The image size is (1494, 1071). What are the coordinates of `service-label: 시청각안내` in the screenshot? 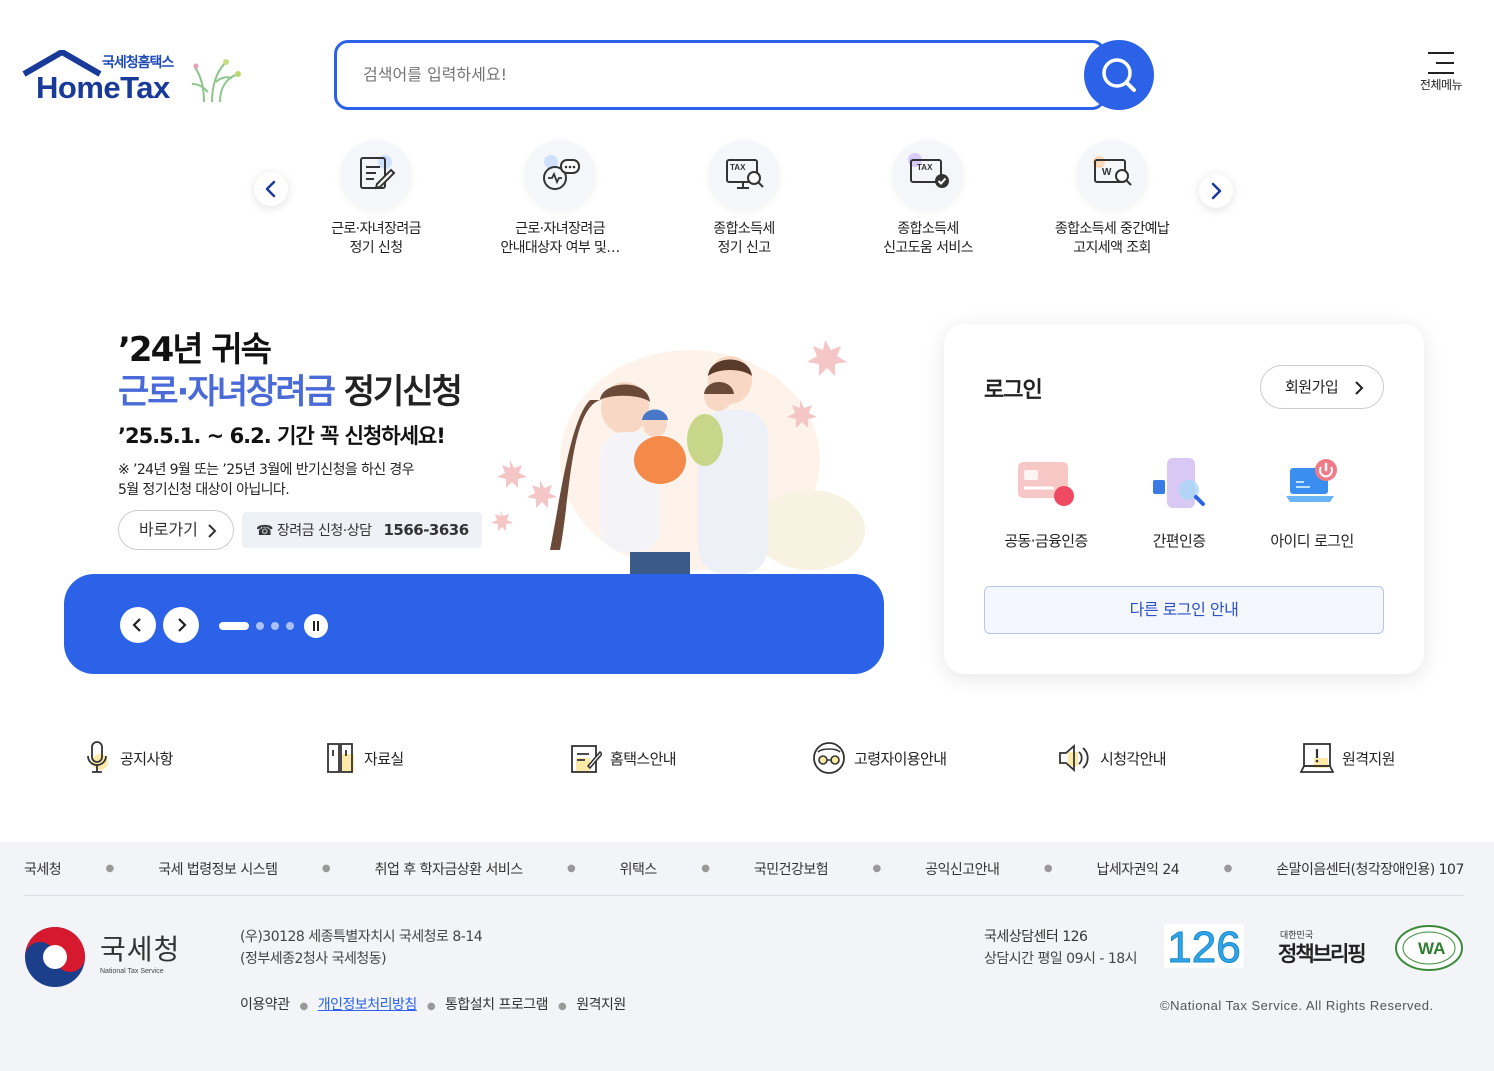 It's located at (1133, 758).